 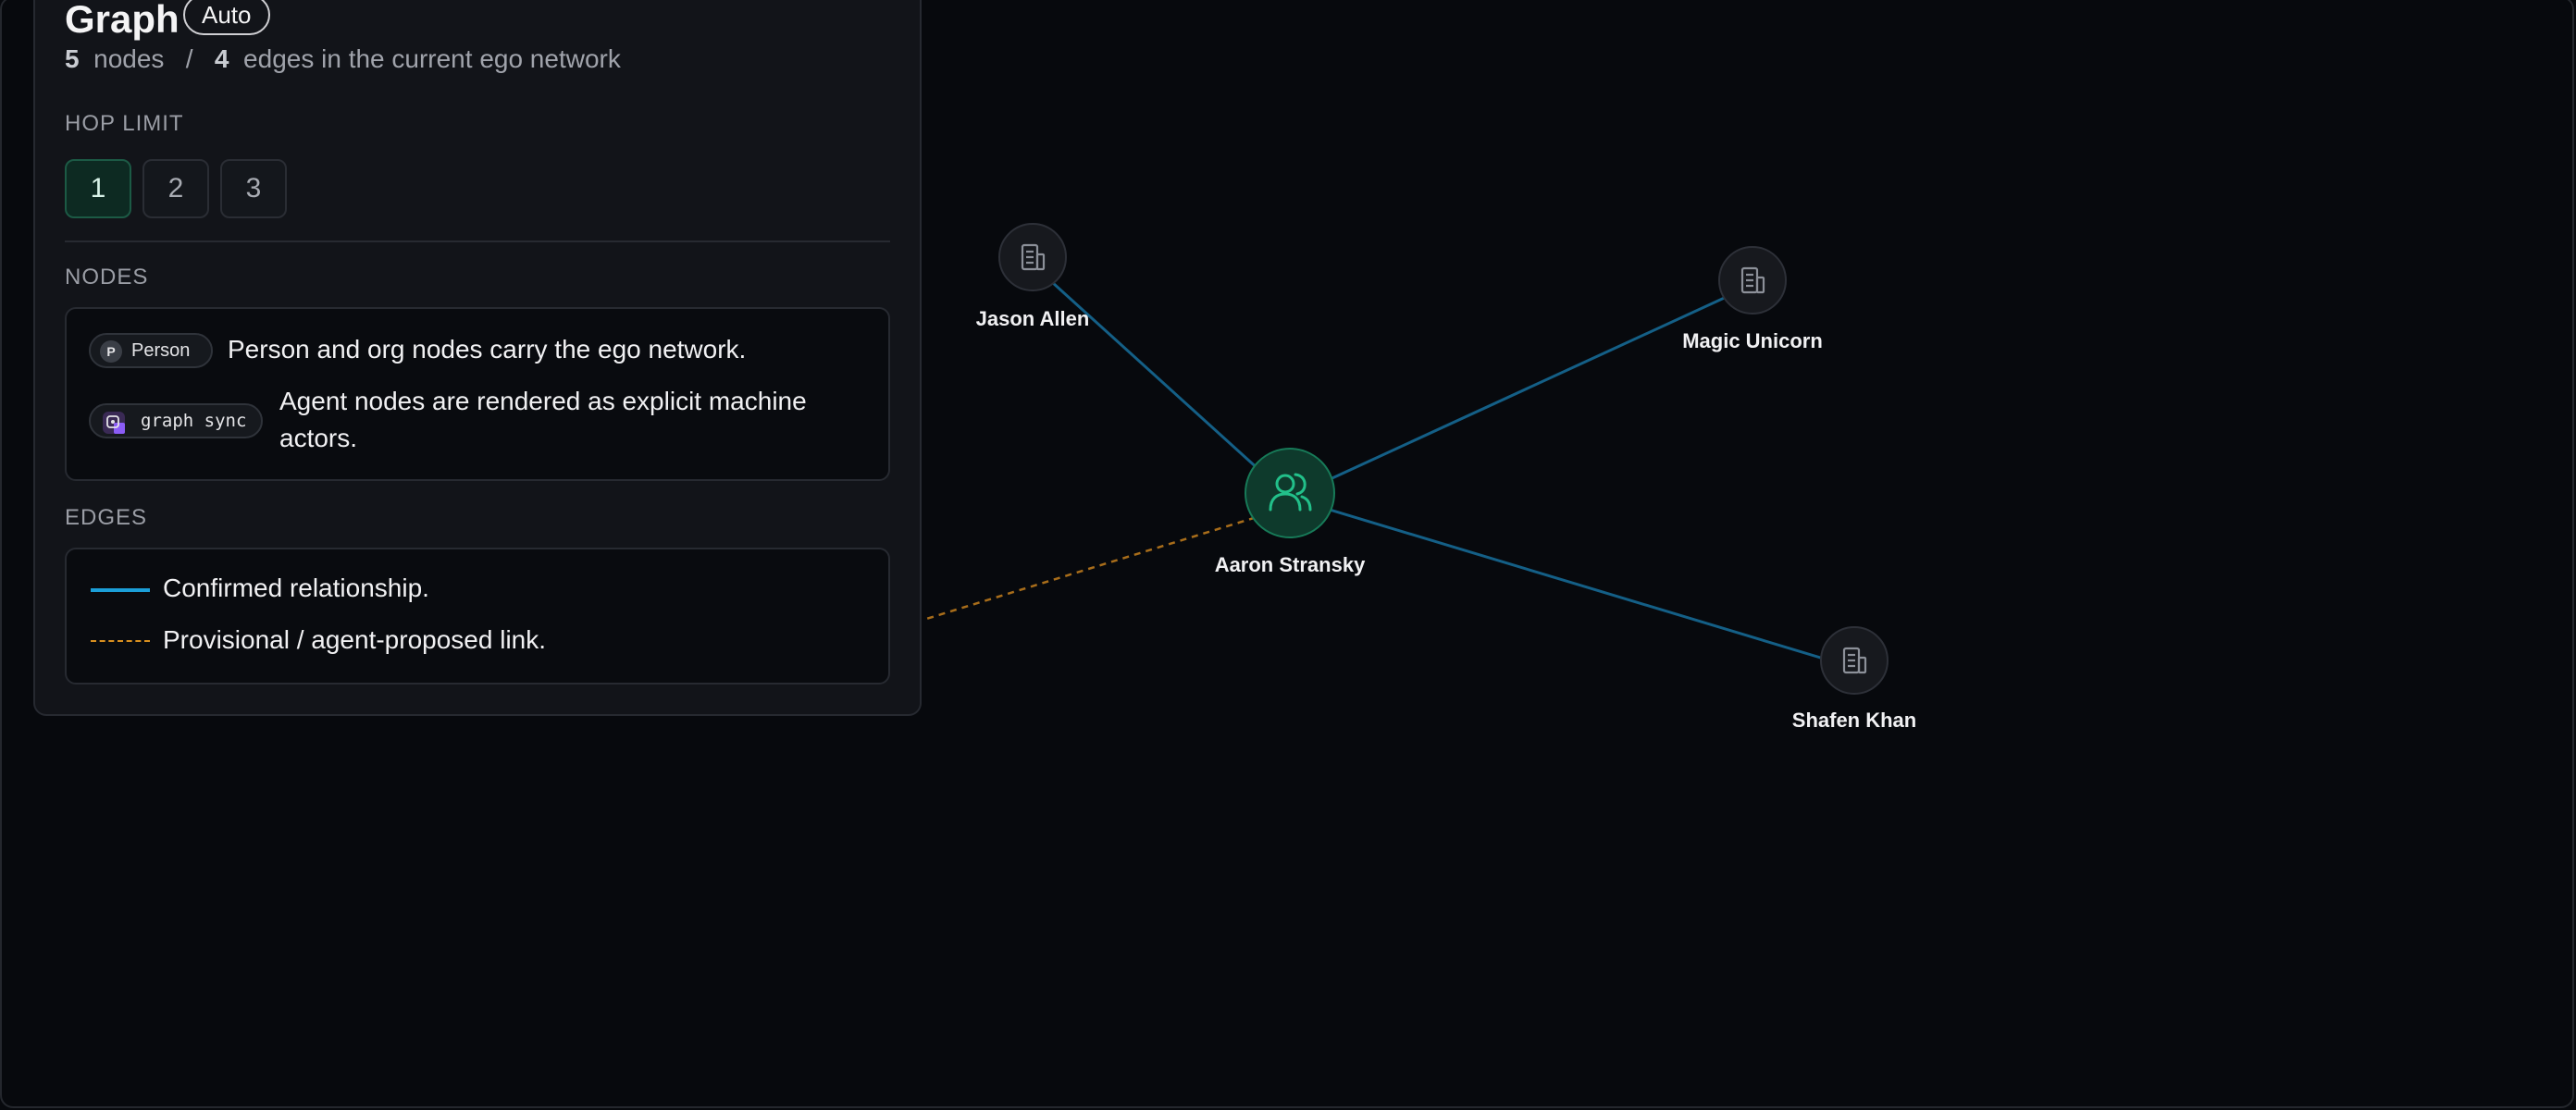 What do you see at coordinates (477, 241) in the screenshot?
I see `section-divider` at bounding box center [477, 241].